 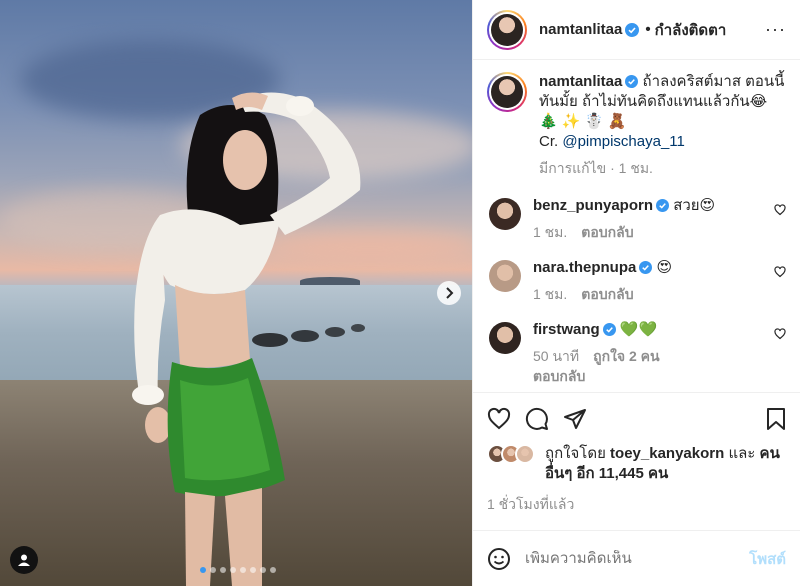 What do you see at coordinates (667, 453) in the screenshot?
I see `likes-user: toey_kanyakorn` at bounding box center [667, 453].